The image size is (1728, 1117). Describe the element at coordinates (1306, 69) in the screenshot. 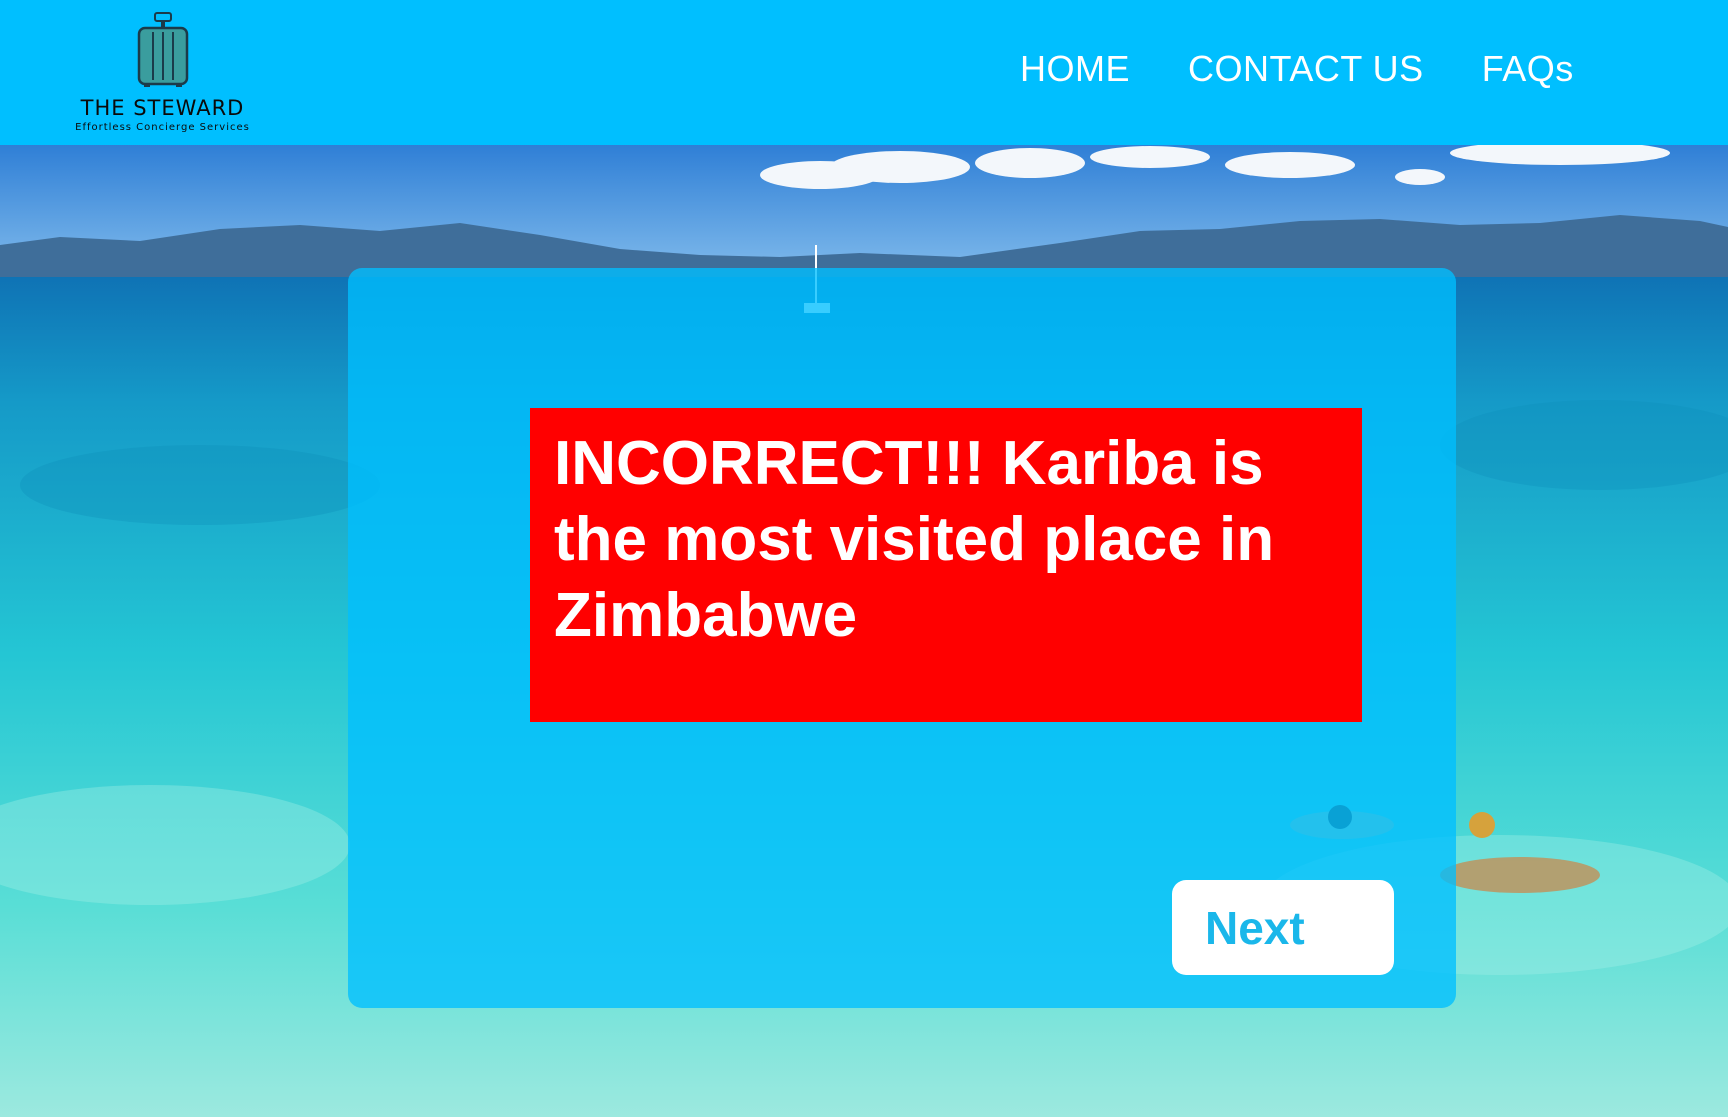

I see `nav-contact-link: CONTACT US` at that location.